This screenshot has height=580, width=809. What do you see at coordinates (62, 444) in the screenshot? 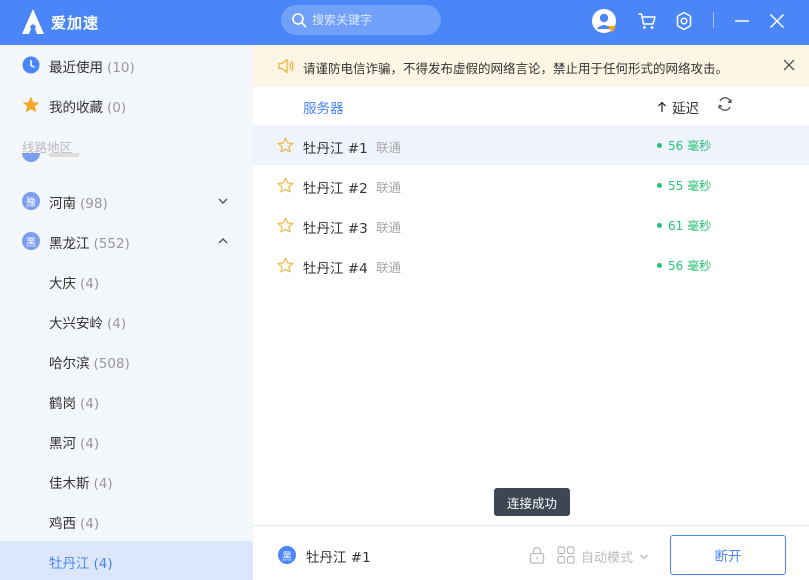
I see `sidebar-item-label: 黑河` at bounding box center [62, 444].